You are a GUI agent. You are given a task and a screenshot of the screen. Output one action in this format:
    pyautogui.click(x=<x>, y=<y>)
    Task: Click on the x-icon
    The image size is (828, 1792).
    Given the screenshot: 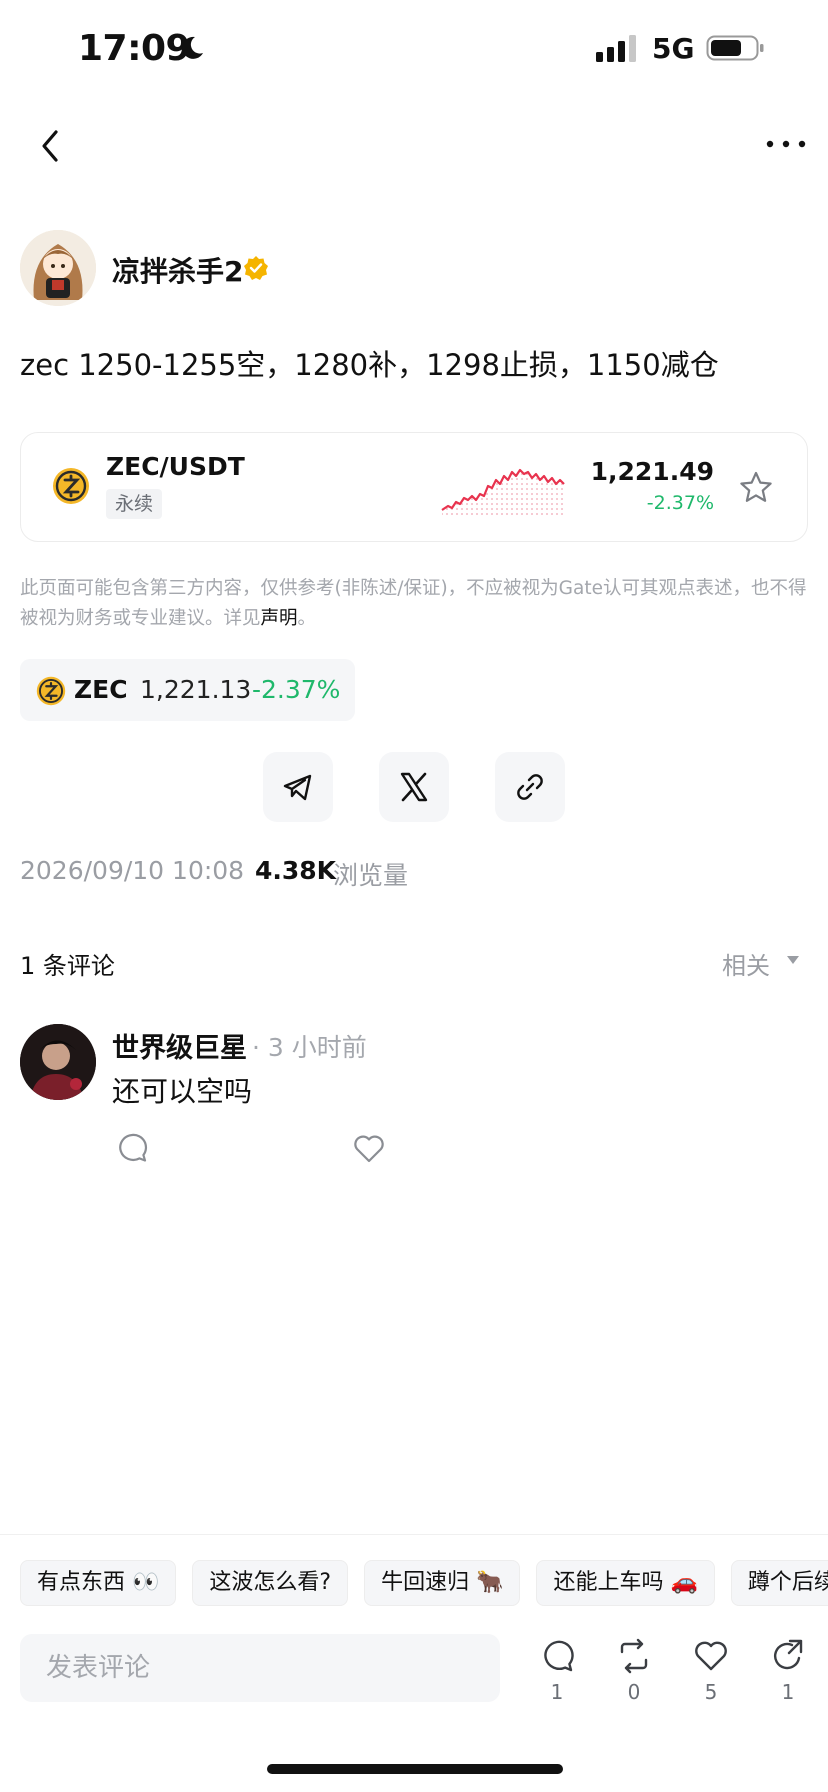 What is the action you would take?
    pyautogui.click(x=414, y=787)
    